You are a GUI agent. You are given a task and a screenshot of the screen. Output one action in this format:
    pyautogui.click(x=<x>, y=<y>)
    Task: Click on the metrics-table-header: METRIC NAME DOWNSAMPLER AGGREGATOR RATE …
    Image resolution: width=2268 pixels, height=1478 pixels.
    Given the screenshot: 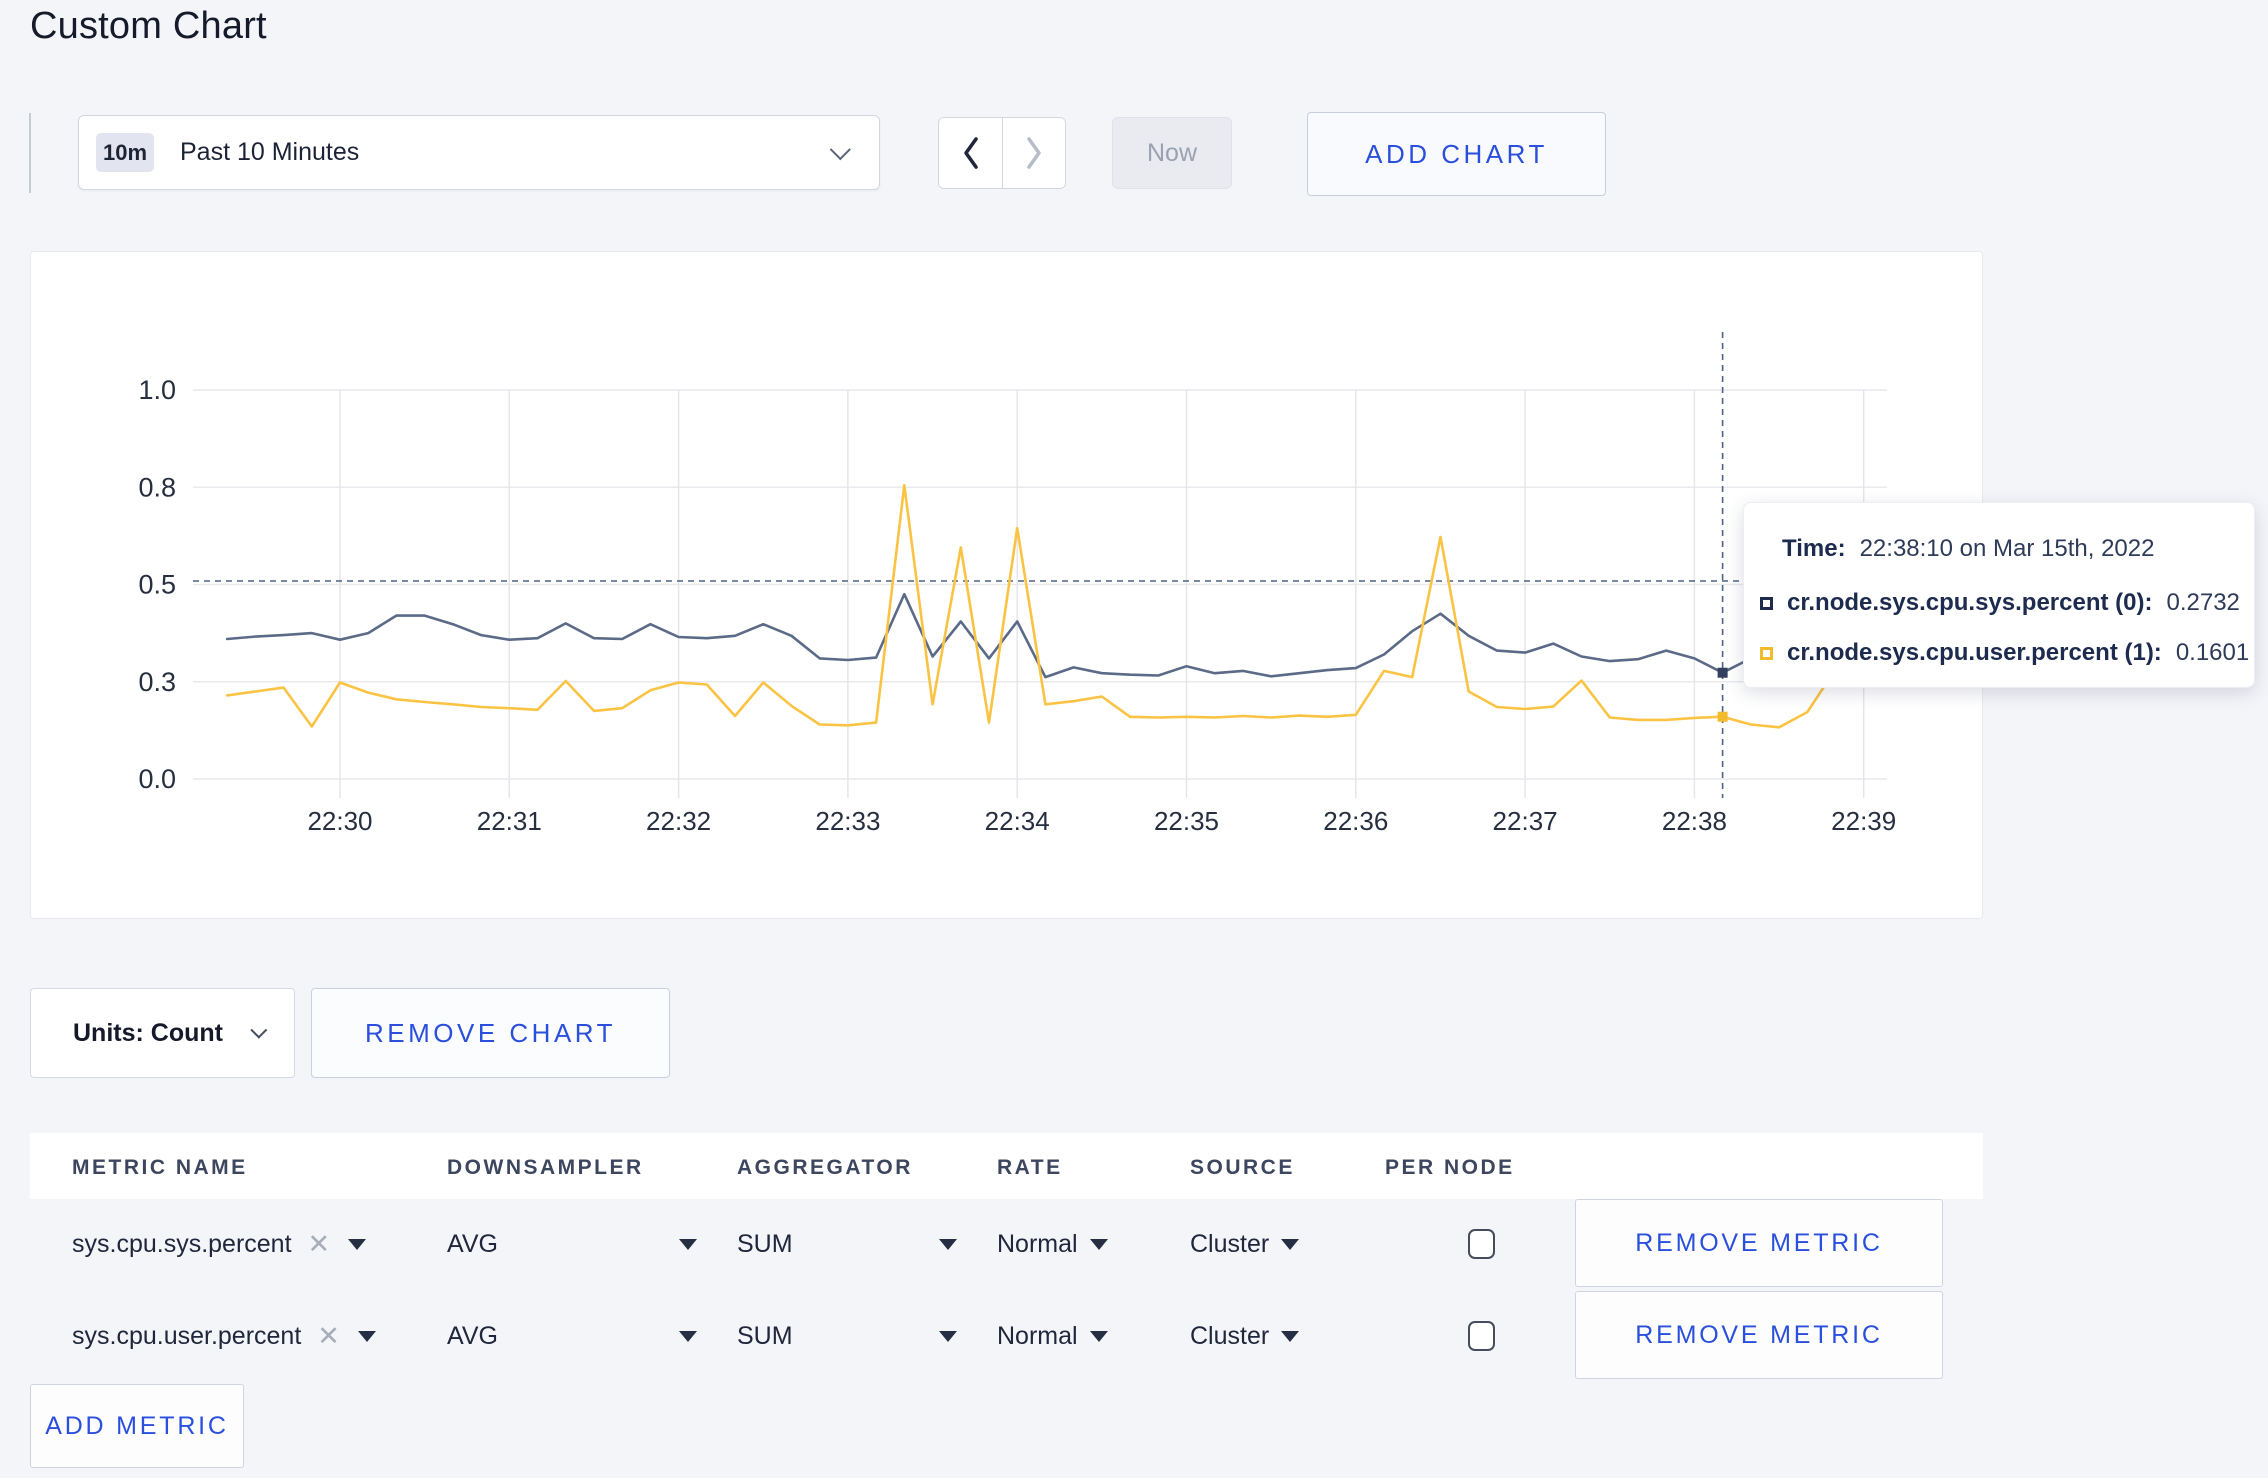 What is the action you would take?
    pyautogui.click(x=1006, y=1166)
    